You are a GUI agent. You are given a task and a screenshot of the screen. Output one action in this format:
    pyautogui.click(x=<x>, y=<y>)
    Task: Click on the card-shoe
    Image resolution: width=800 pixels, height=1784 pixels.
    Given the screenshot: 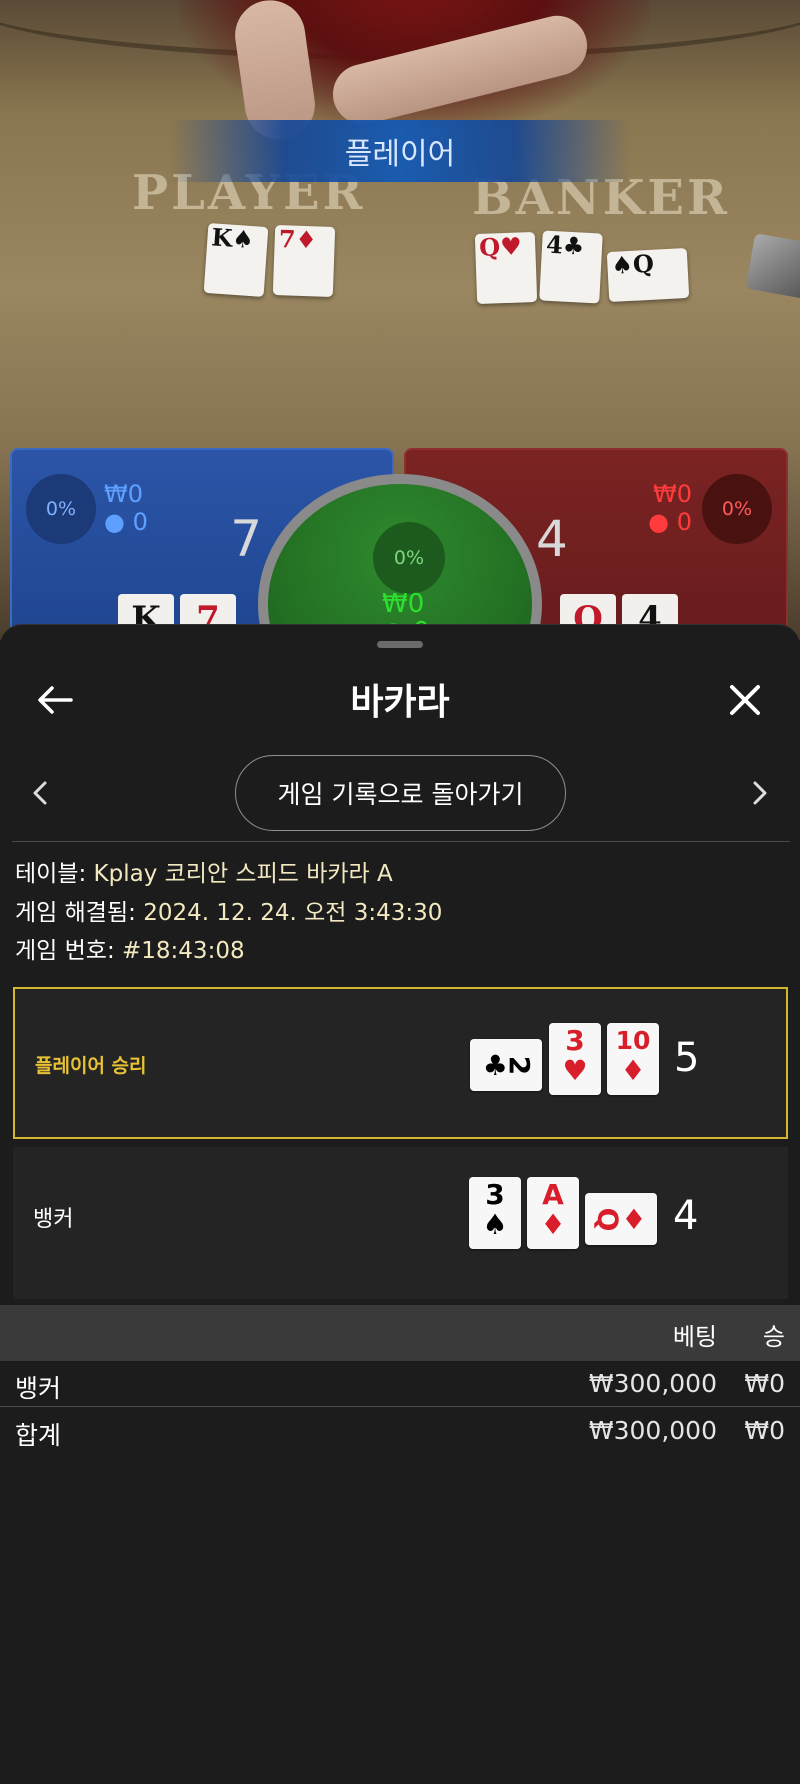 What is the action you would take?
    pyautogui.click(x=772, y=266)
    